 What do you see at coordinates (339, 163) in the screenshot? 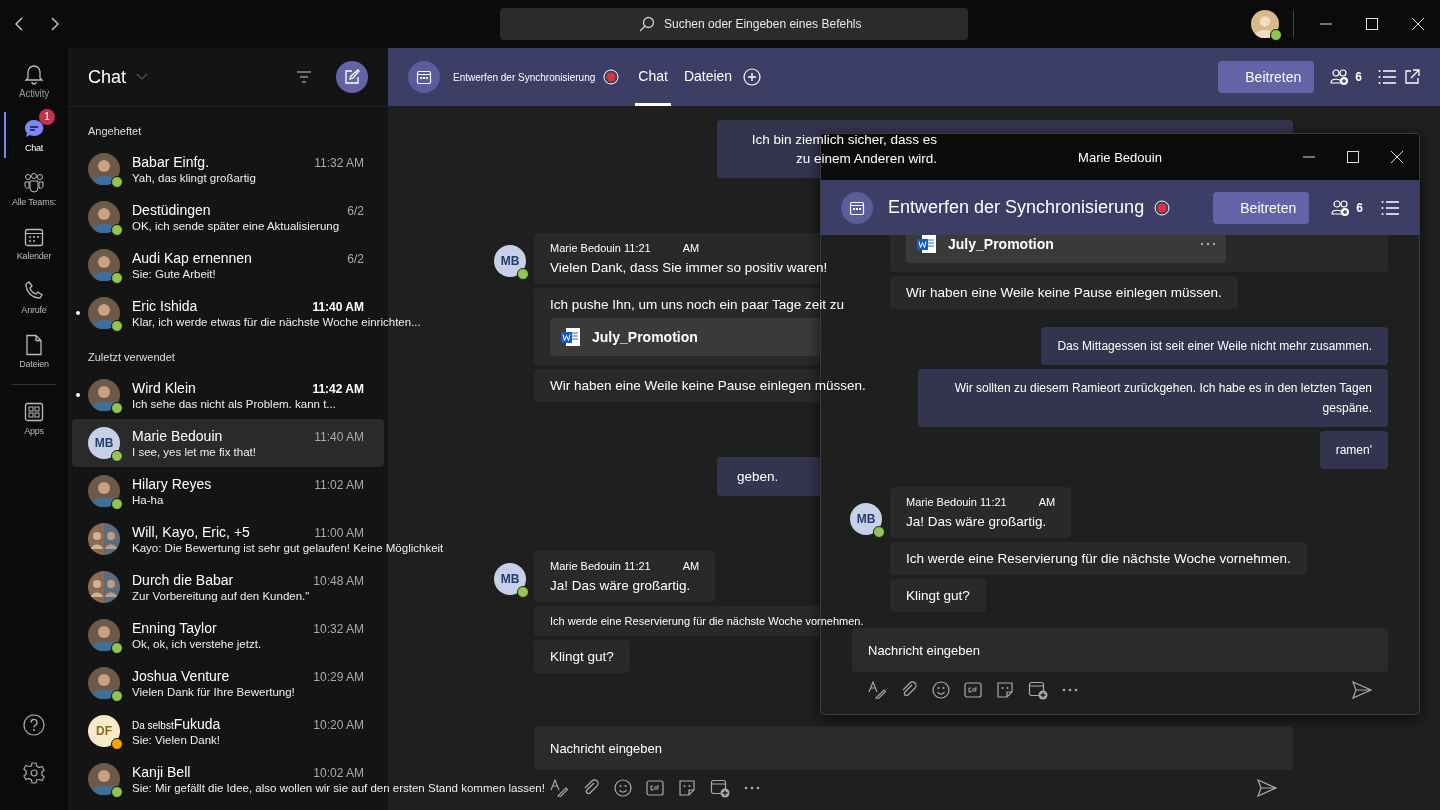
I see `timestamp: 11:32 AM` at bounding box center [339, 163].